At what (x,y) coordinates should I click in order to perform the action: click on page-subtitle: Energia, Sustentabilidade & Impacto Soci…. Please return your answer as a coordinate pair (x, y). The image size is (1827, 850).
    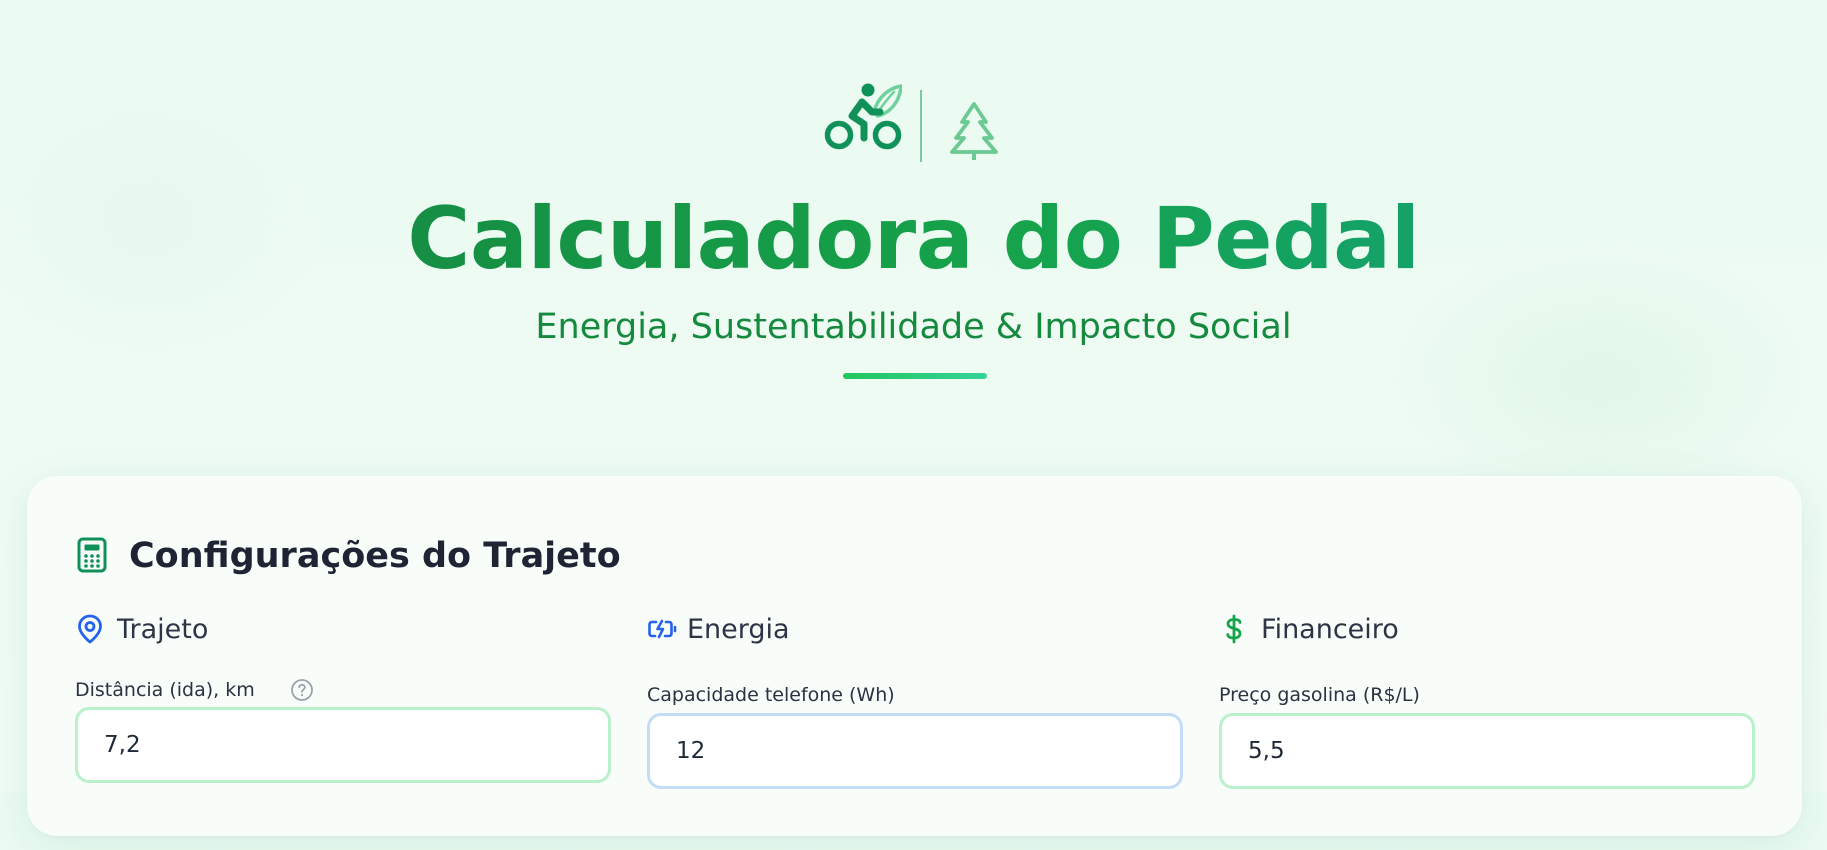
    Looking at the image, I should click on (913, 327).